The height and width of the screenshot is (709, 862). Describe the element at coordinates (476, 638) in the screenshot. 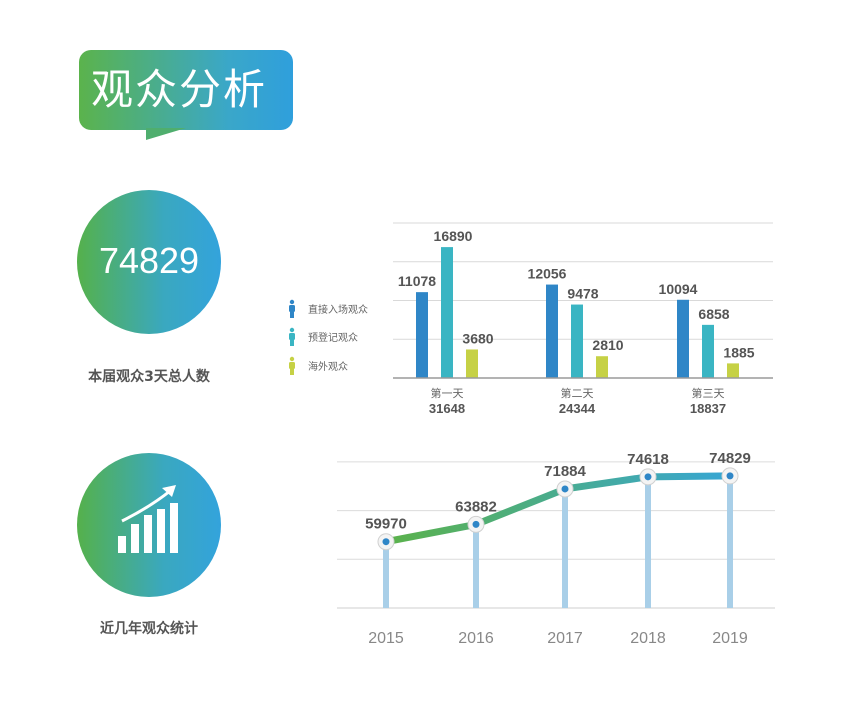

I see `year-tick-label: 2016` at that location.